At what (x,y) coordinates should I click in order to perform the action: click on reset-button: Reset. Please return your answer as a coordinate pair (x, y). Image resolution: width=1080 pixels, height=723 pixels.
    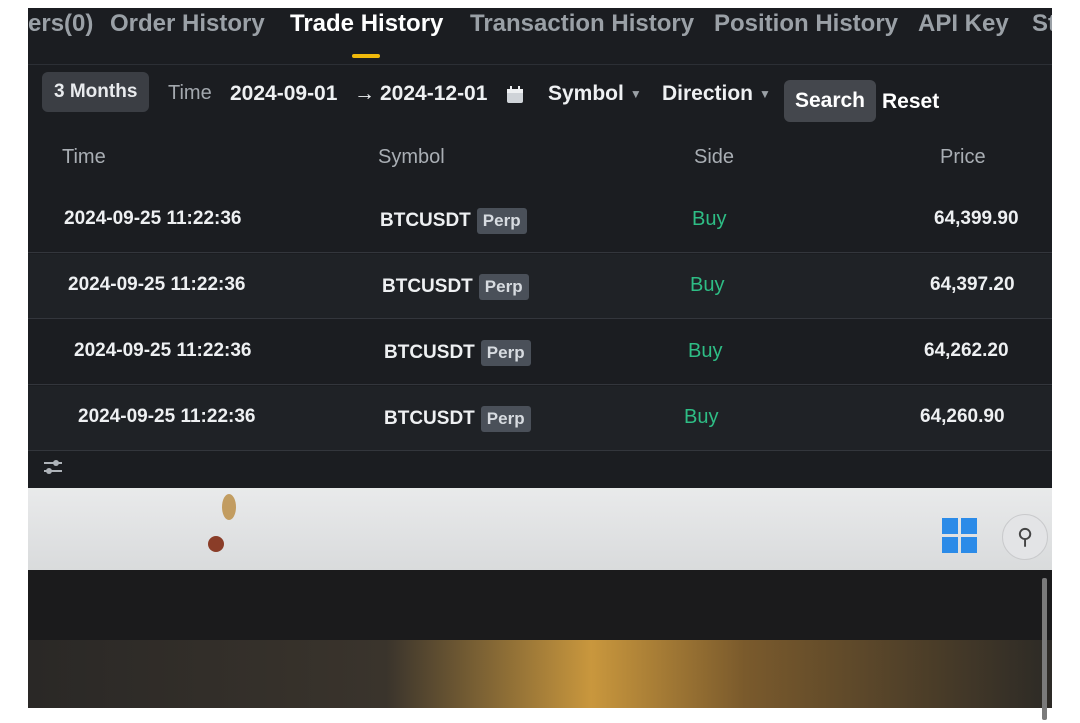
    Looking at the image, I should click on (910, 102).